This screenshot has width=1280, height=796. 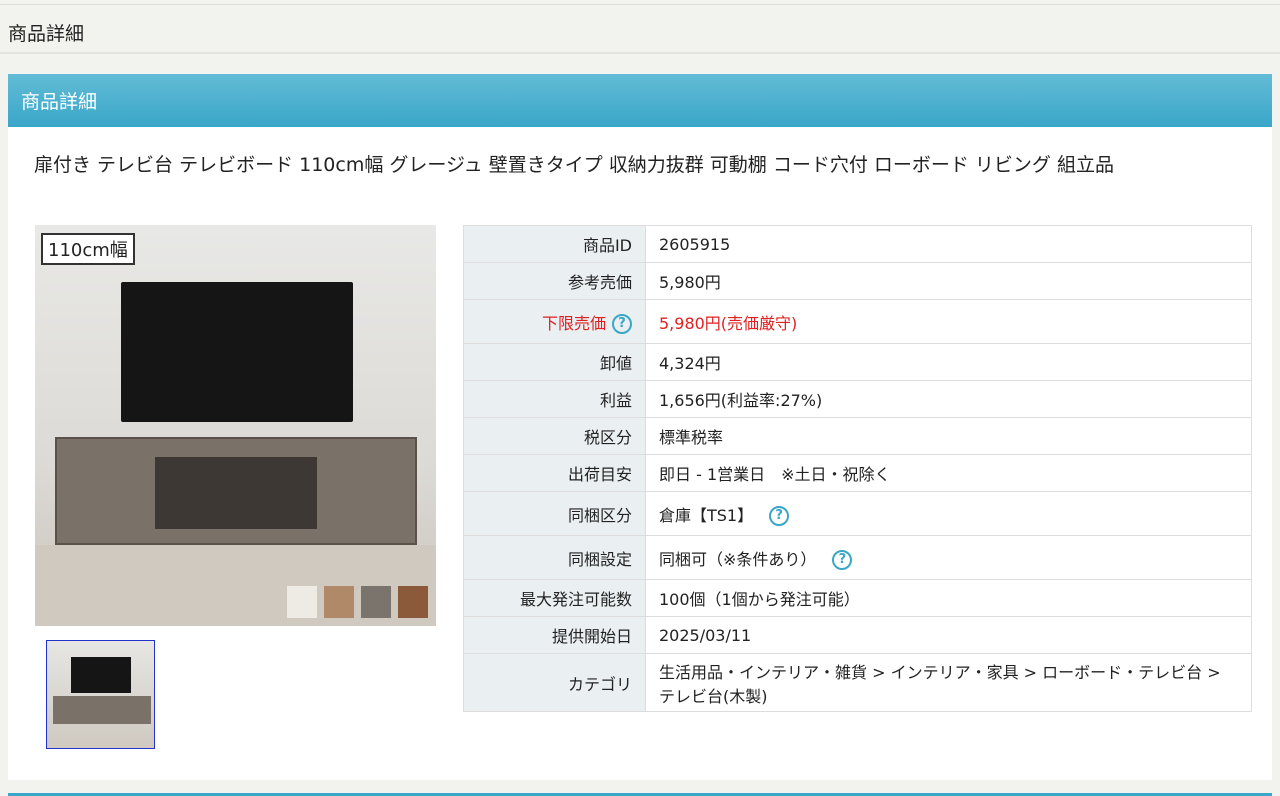 What do you see at coordinates (554, 513) in the screenshot?
I see `detail-label: 同梱区分` at bounding box center [554, 513].